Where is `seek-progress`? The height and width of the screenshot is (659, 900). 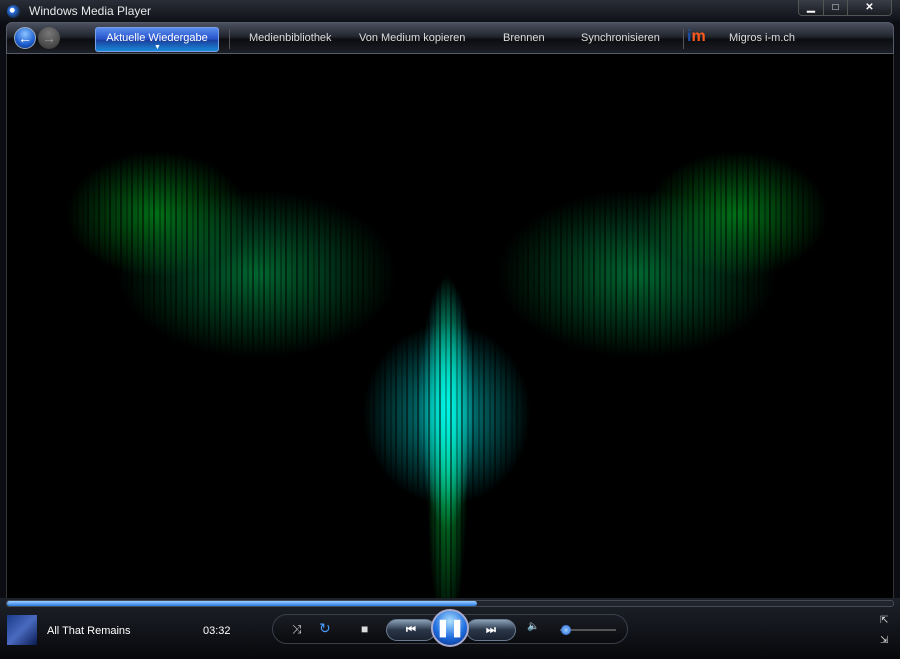 seek-progress is located at coordinates (242, 603).